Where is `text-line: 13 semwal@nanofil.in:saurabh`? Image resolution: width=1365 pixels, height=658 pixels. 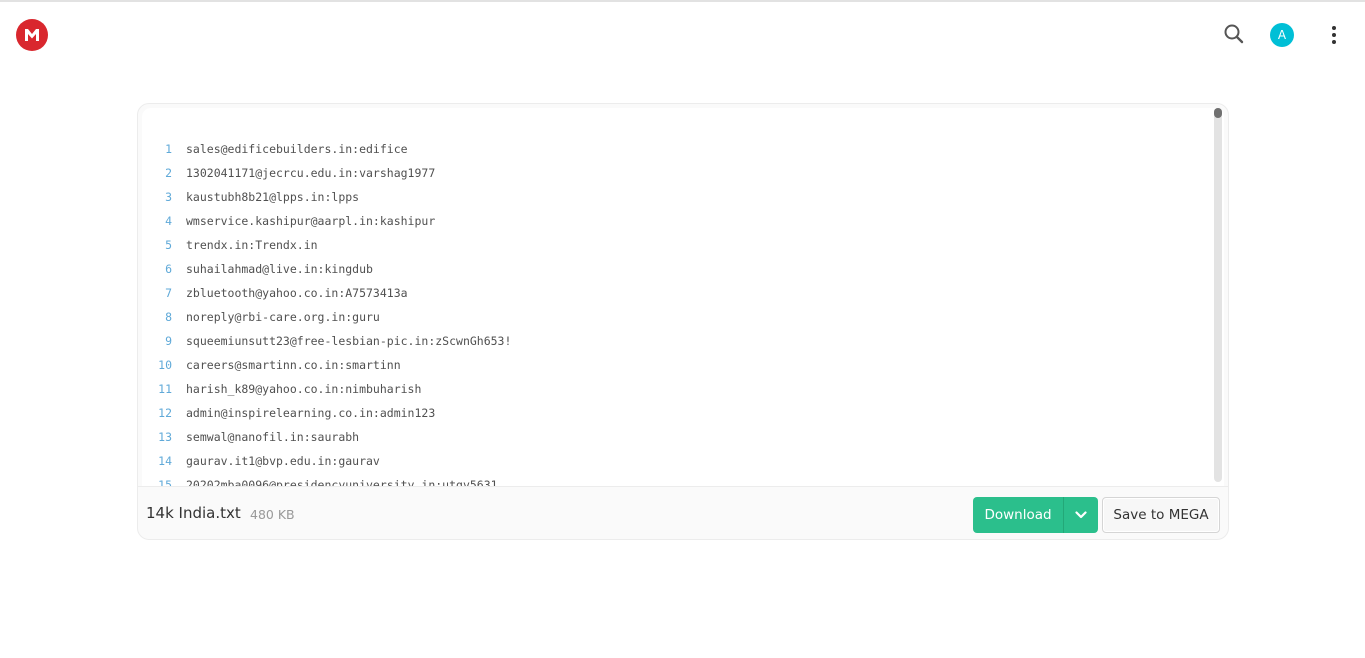
text-line: 13 semwal@nanofil.in:saurabh is located at coordinates (672, 437).